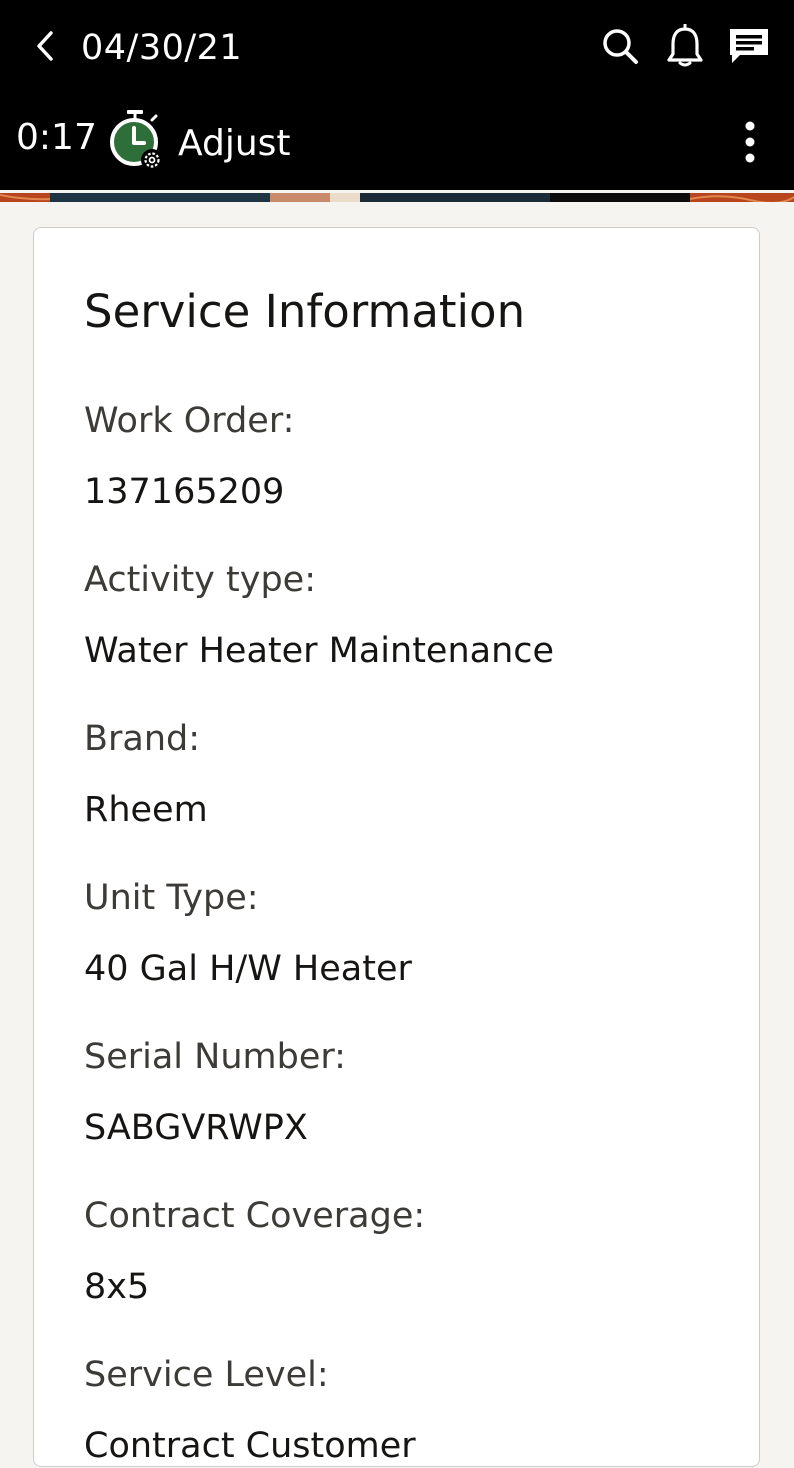 This screenshot has width=794, height=1468. What do you see at coordinates (56, 137) in the screenshot?
I see `timer-value: 0:17` at bounding box center [56, 137].